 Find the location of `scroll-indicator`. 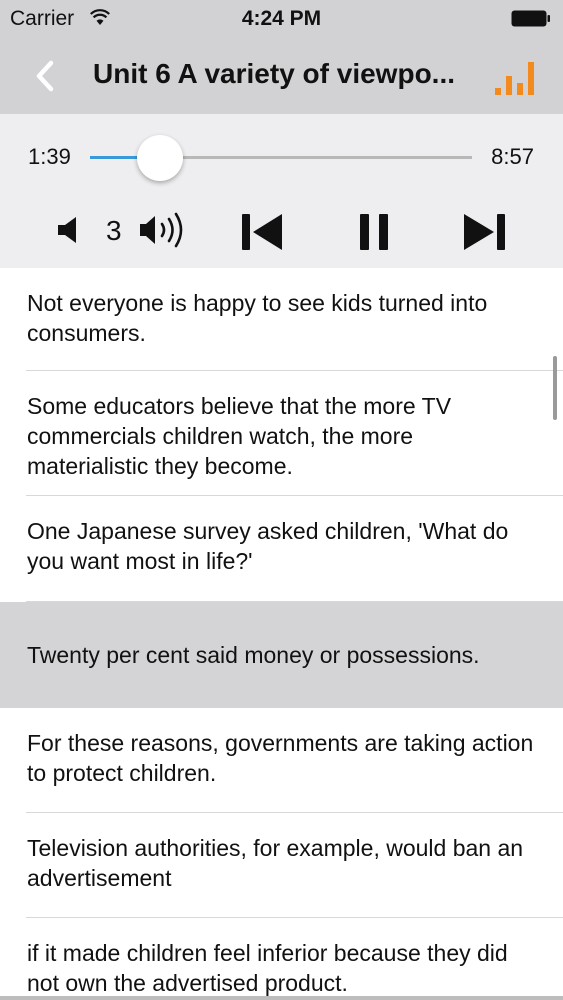

scroll-indicator is located at coordinates (555, 388).